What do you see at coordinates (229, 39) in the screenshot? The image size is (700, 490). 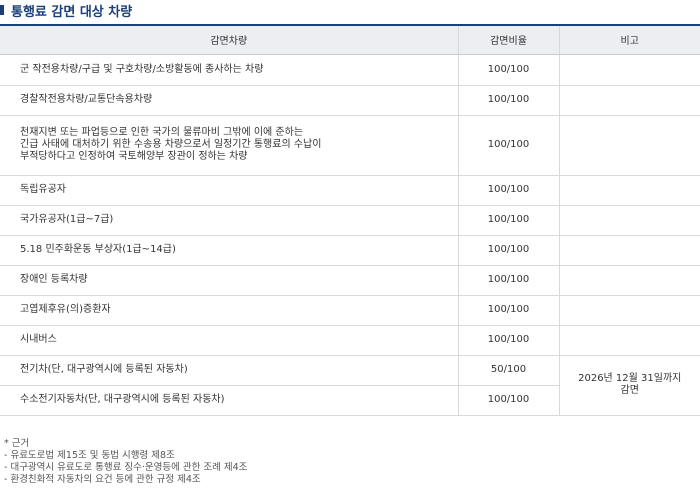 I see `header-vehicle: 감면차량` at bounding box center [229, 39].